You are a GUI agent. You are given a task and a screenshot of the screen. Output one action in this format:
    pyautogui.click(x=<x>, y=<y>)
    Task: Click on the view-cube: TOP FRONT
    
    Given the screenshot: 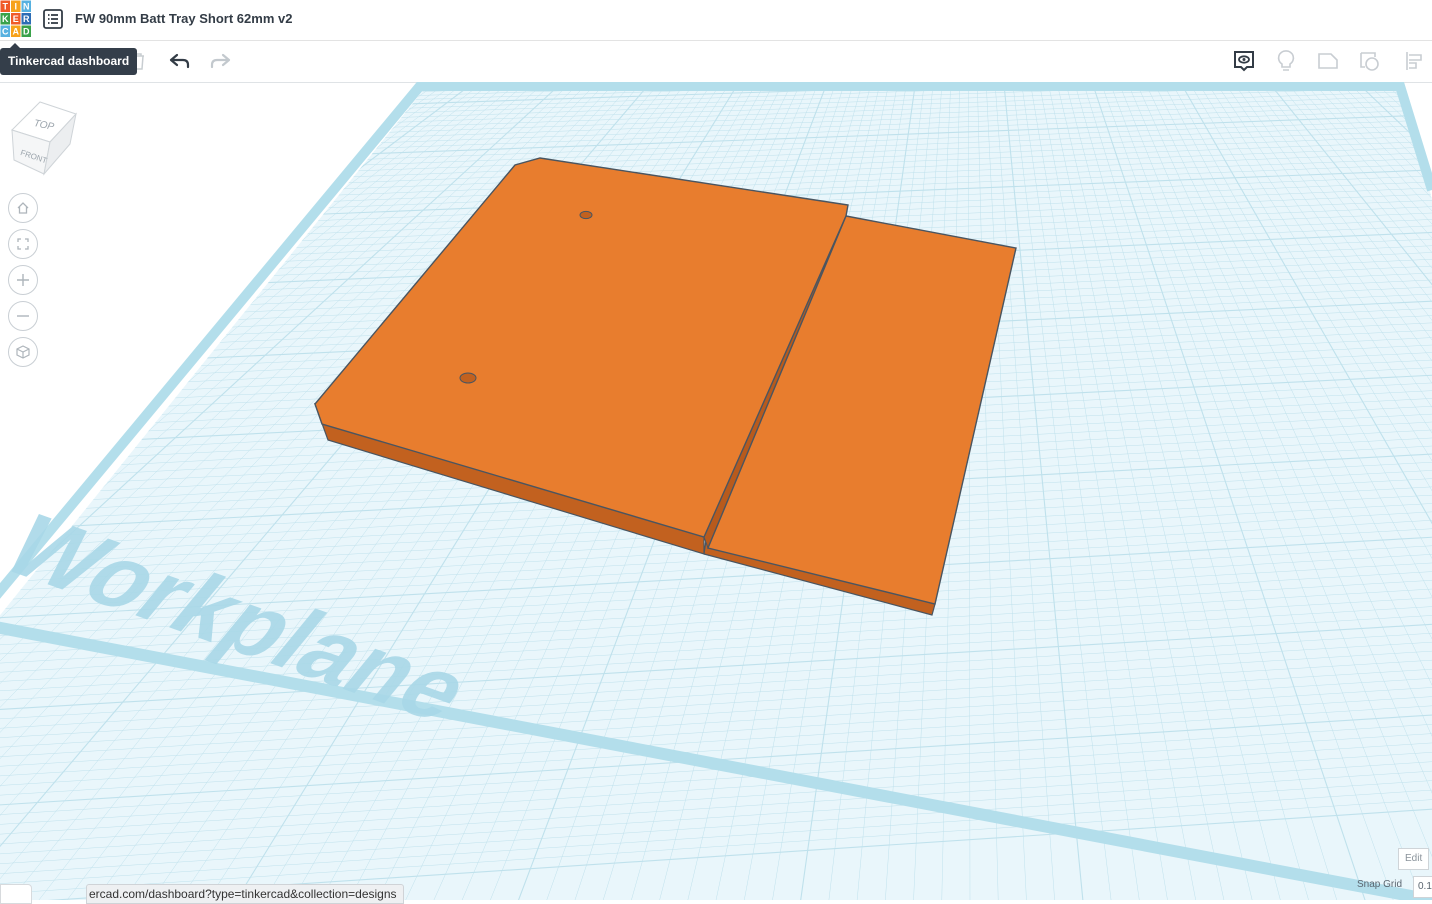 What is the action you would take?
    pyautogui.click(x=44, y=138)
    